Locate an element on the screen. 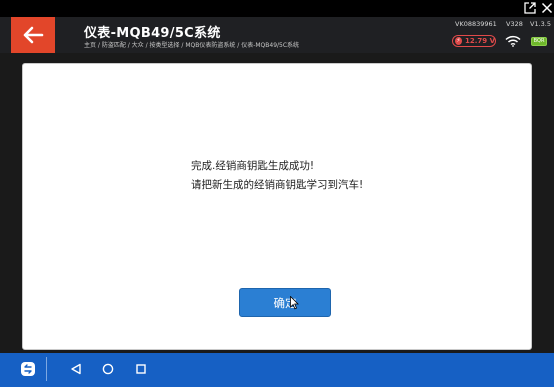 This screenshot has width=554, height=387. back-triangle-icon is located at coordinates (76, 369).